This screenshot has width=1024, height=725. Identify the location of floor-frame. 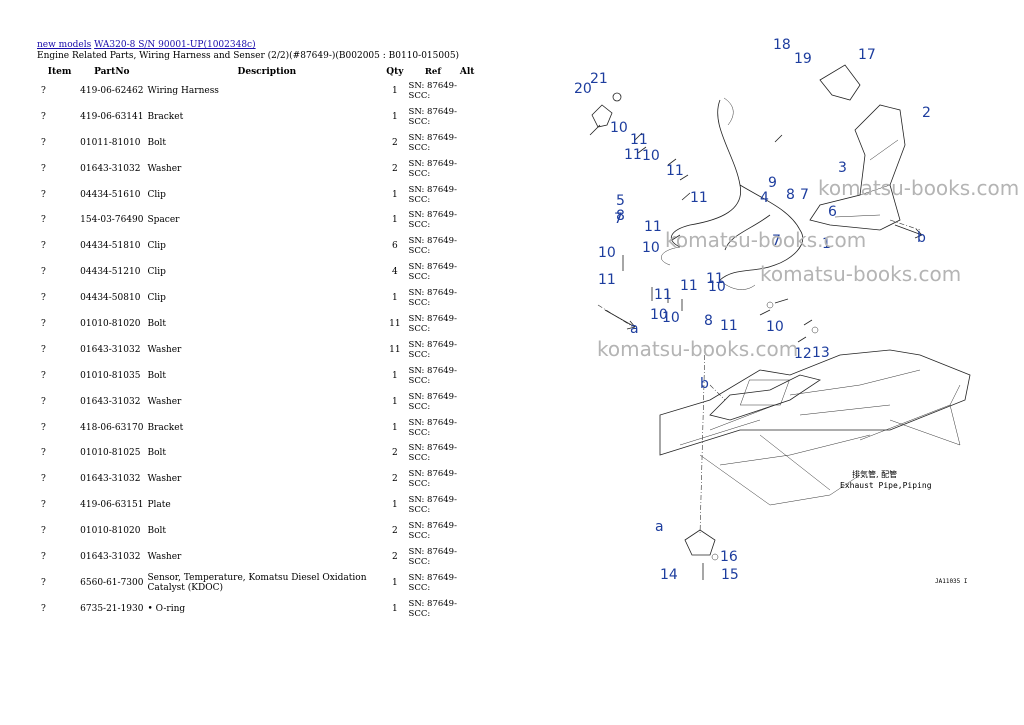
(815, 402).